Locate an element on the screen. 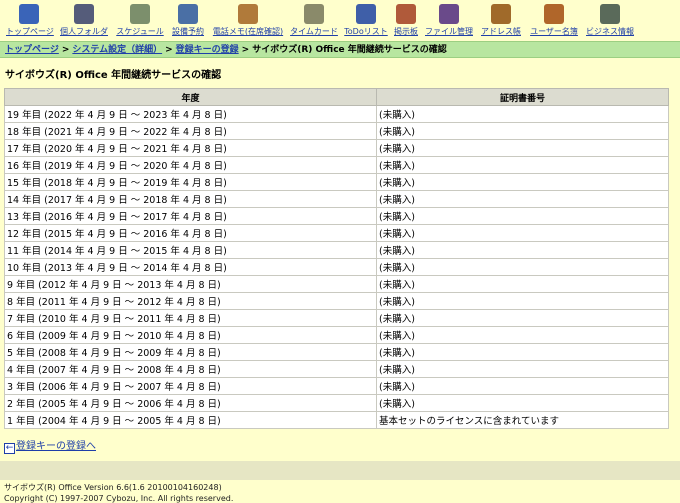 Image resolution: width=680 pixels, height=503 pixels. year-cell: 17 年目 (2020 年 4 月 9 日 ～ 2021 年 4 月 8 日) is located at coordinates (190, 148).